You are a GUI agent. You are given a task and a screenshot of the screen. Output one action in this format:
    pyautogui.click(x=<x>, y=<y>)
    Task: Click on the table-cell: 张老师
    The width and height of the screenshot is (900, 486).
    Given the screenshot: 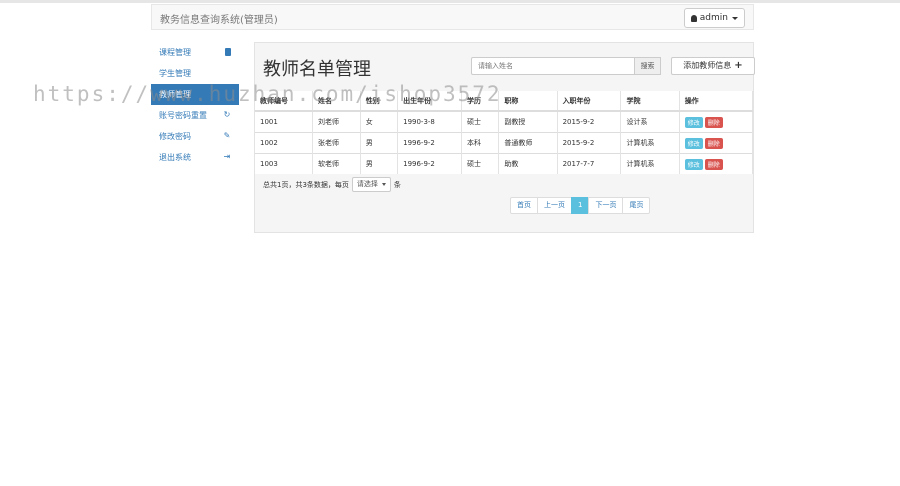 What is the action you would take?
    pyautogui.click(x=336, y=143)
    